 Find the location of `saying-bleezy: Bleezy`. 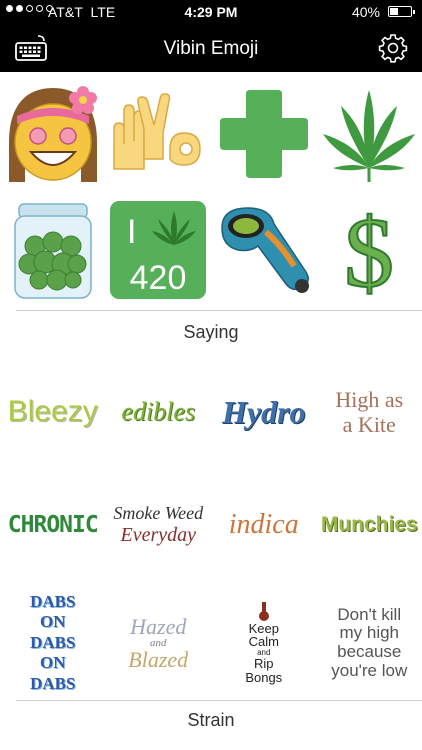

saying-bleezy: Bleezy is located at coordinates (53, 412).